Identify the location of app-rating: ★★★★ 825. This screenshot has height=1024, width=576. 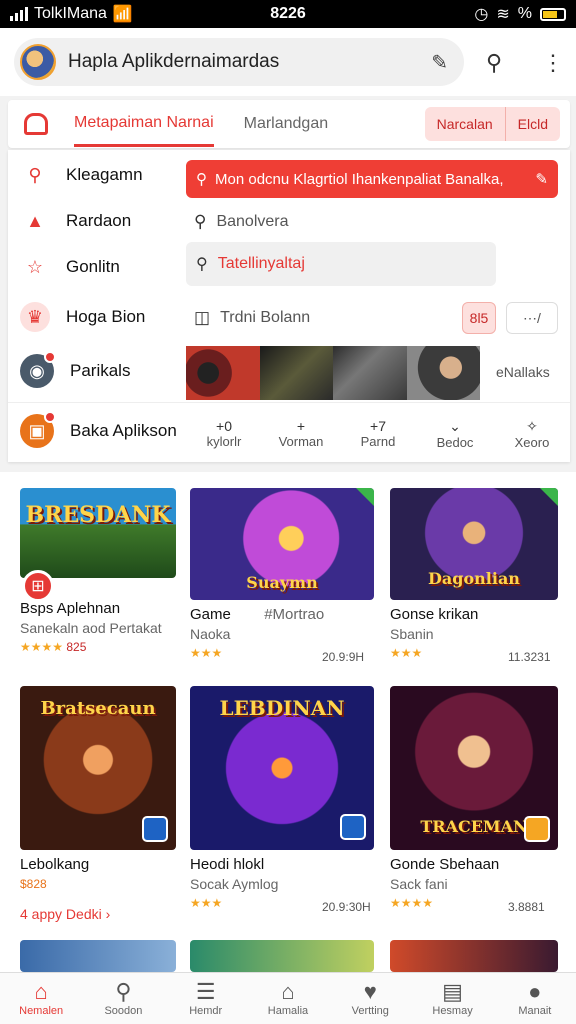
(53, 647).